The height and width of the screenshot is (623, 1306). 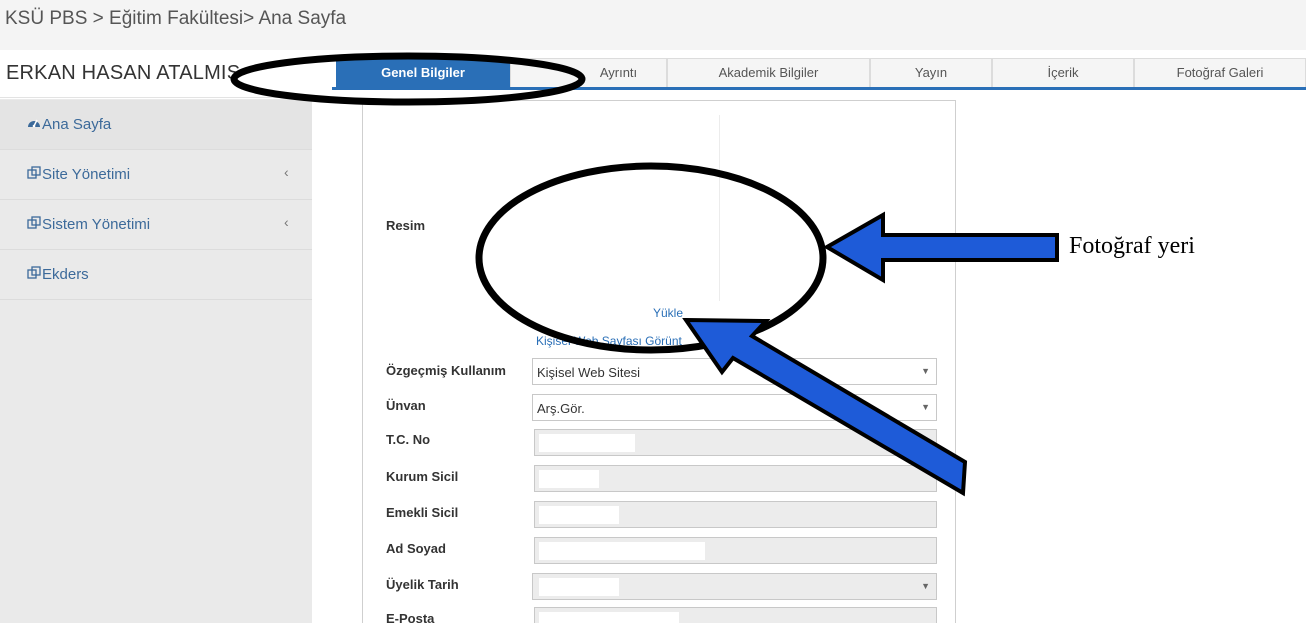 I want to click on personal-web-link: Kişisel Web Sayfası Görünt, so click(x=609, y=341).